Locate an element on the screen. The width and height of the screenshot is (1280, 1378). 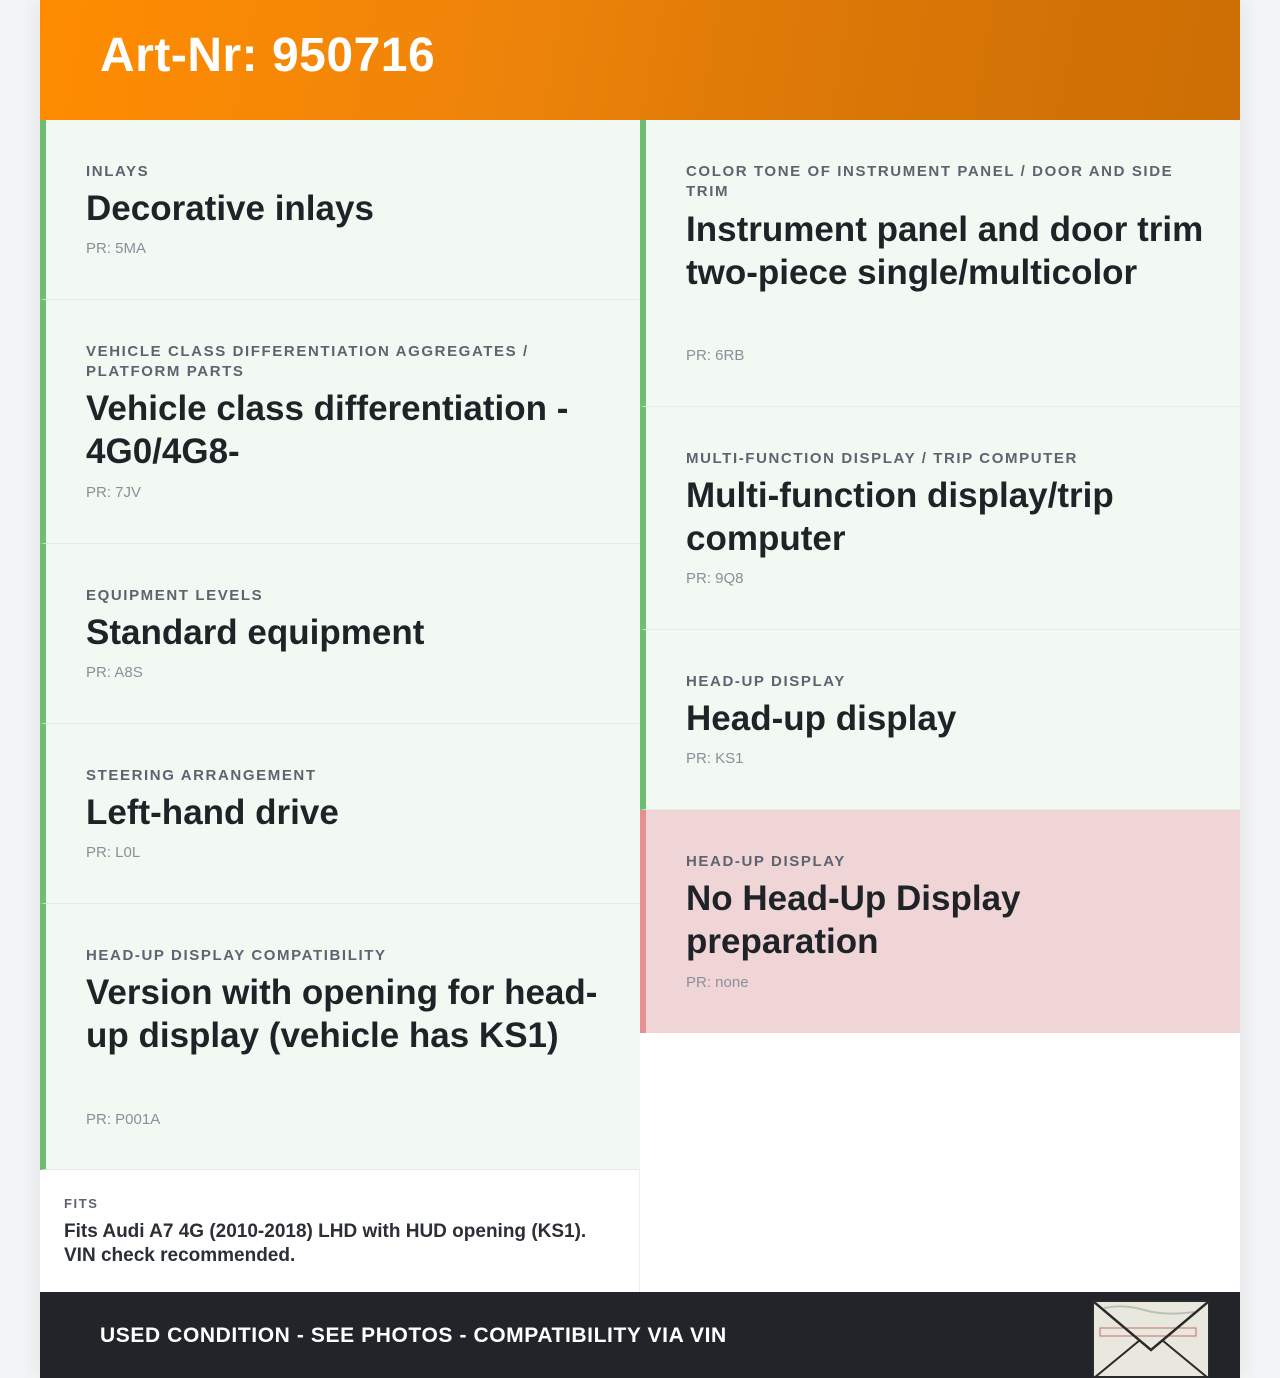
spec-card-title: Left-hand drive is located at coordinates (212, 812).